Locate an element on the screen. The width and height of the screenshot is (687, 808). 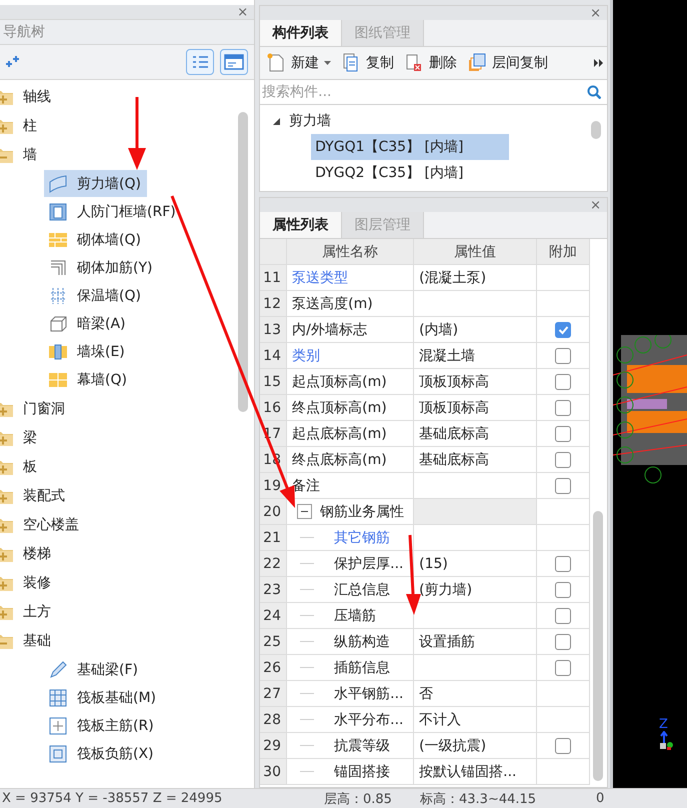
tree-item: DYGQ1【C35】 [内墙] is located at coordinates (410, 147).